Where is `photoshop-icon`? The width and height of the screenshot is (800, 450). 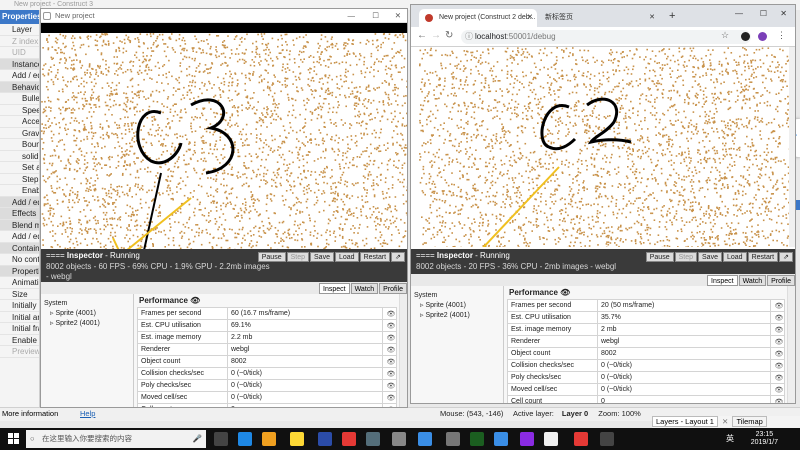
photoshop-icon is located at coordinates (325, 439).